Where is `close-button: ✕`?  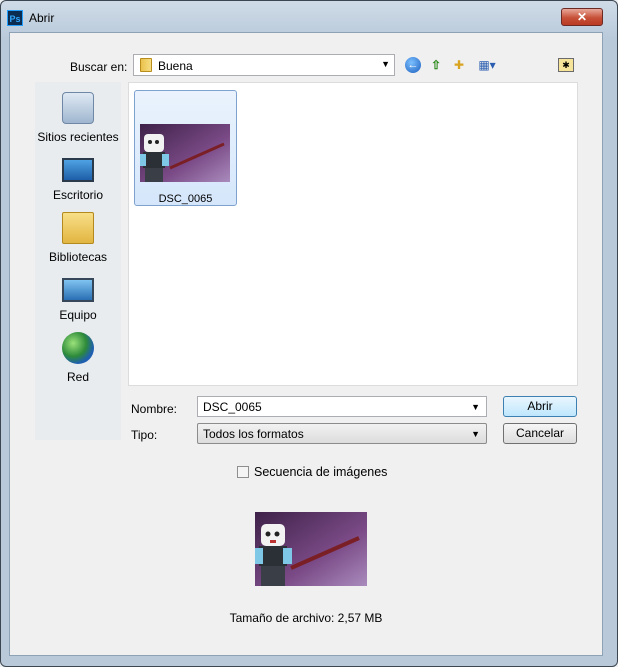 close-button: ✕ is located at coordinates (582, 17).